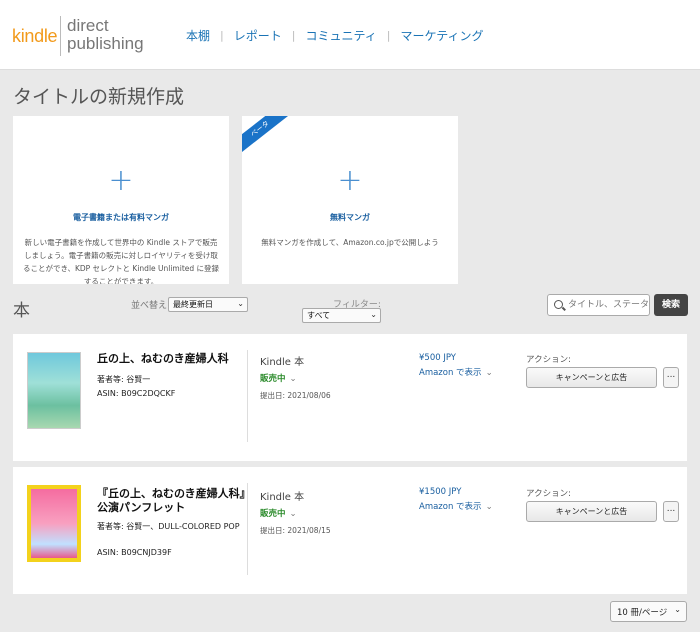 This screenshot has height=632, width=700. What do you see at coordinates (350, 217) in the screenshot?
I see `card-title: 無料マンガ` at bounding box center [350, 217].